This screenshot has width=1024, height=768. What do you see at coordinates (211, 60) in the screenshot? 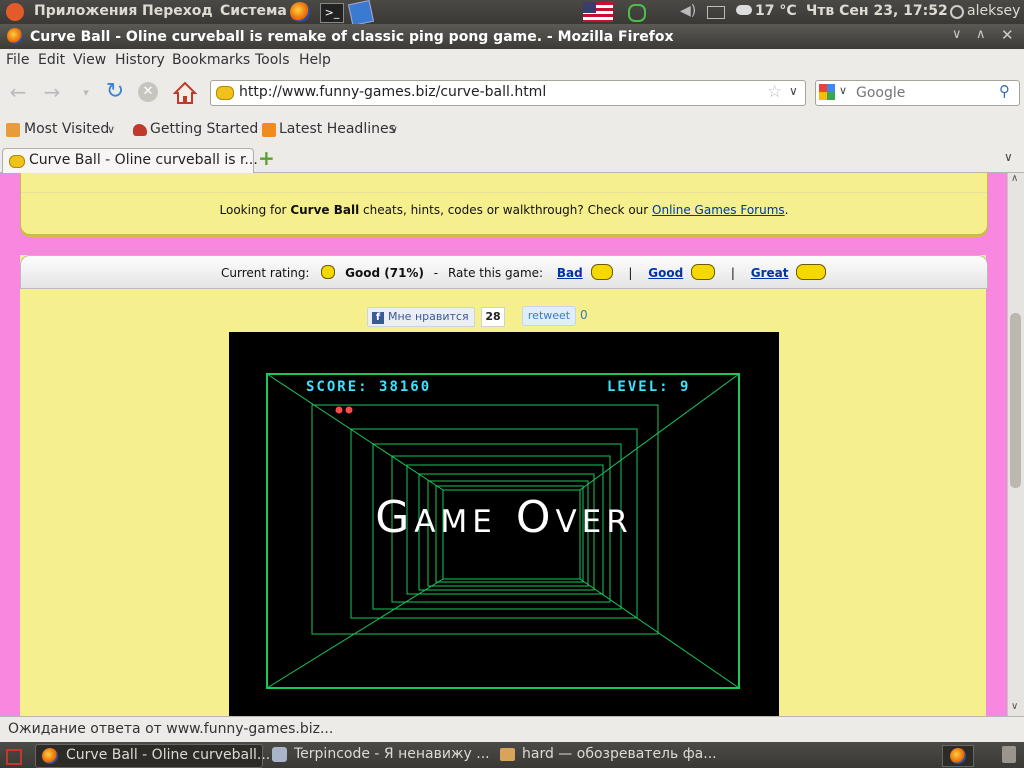
I see `menu-bookmarks: Bookmarks` at bounding box center [211, 60].